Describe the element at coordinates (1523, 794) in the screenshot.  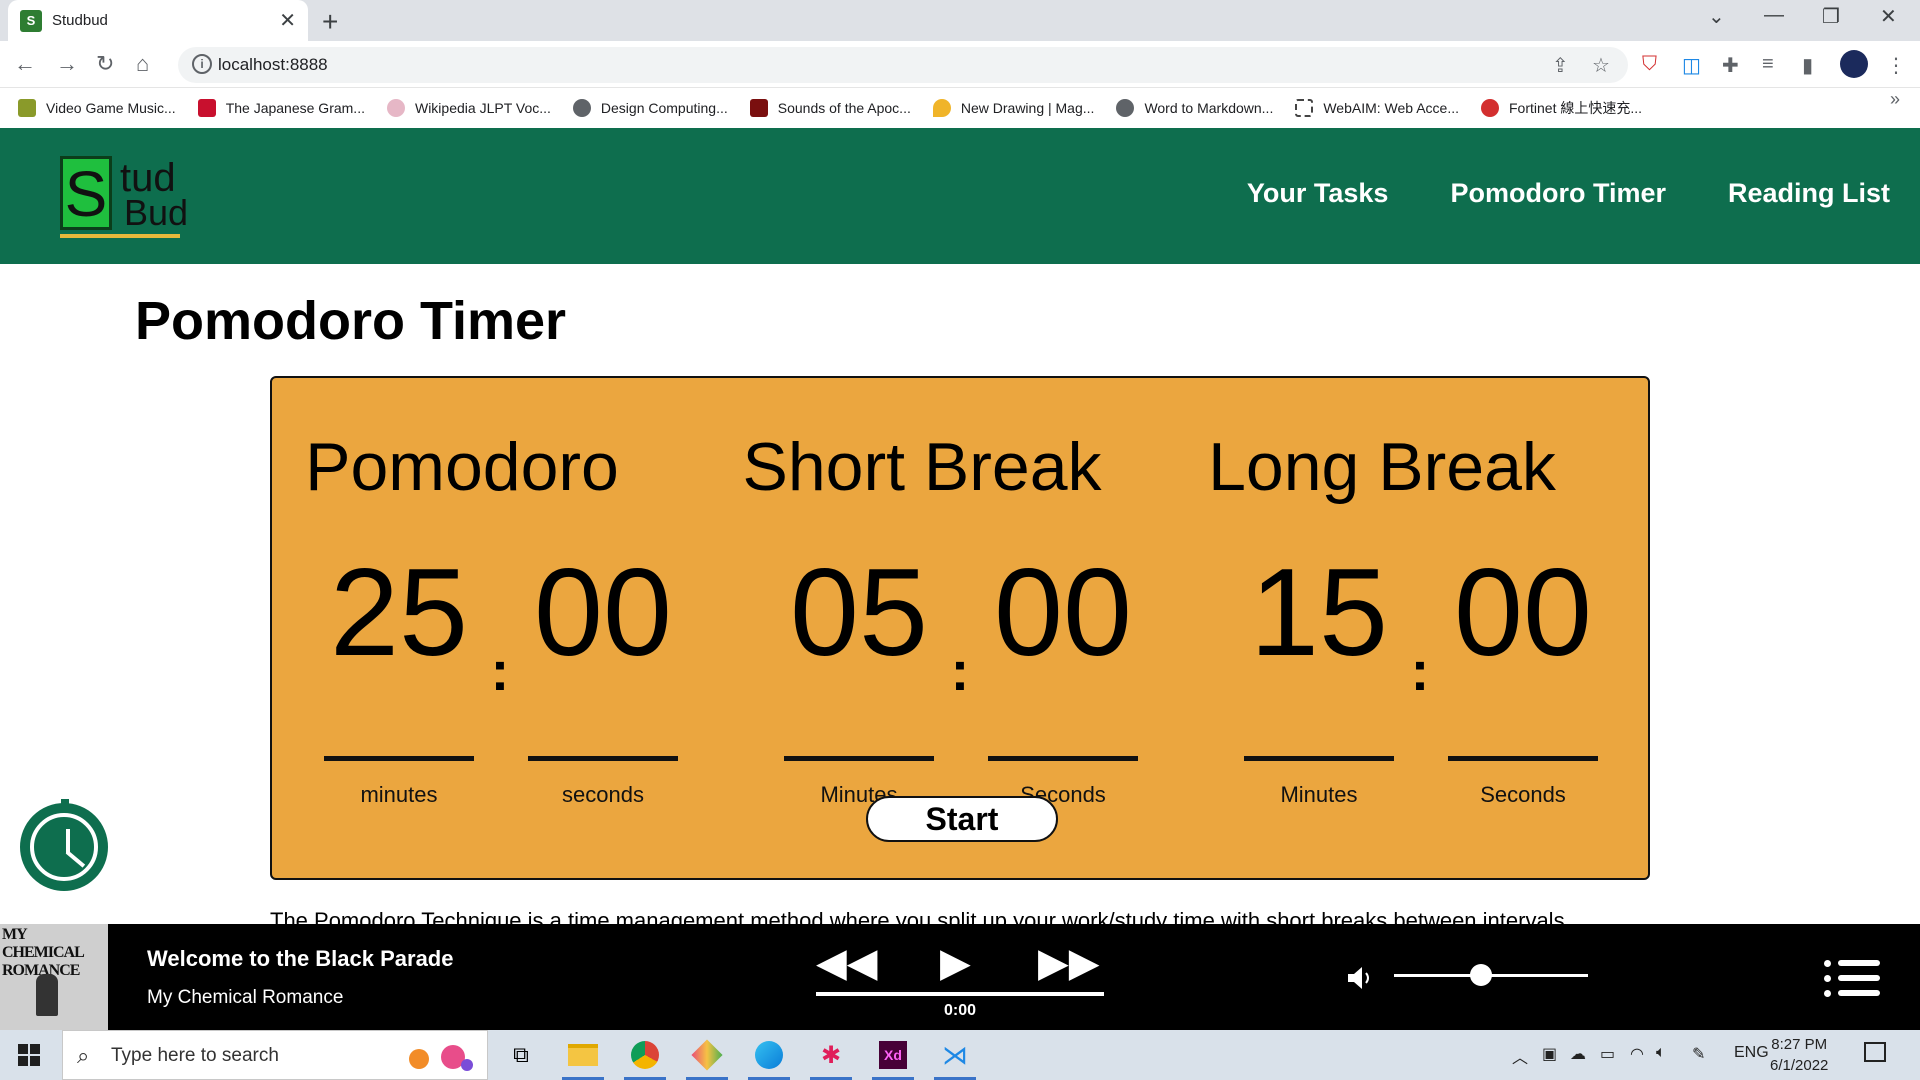
I see `seconds-label: Seconds` at that location.